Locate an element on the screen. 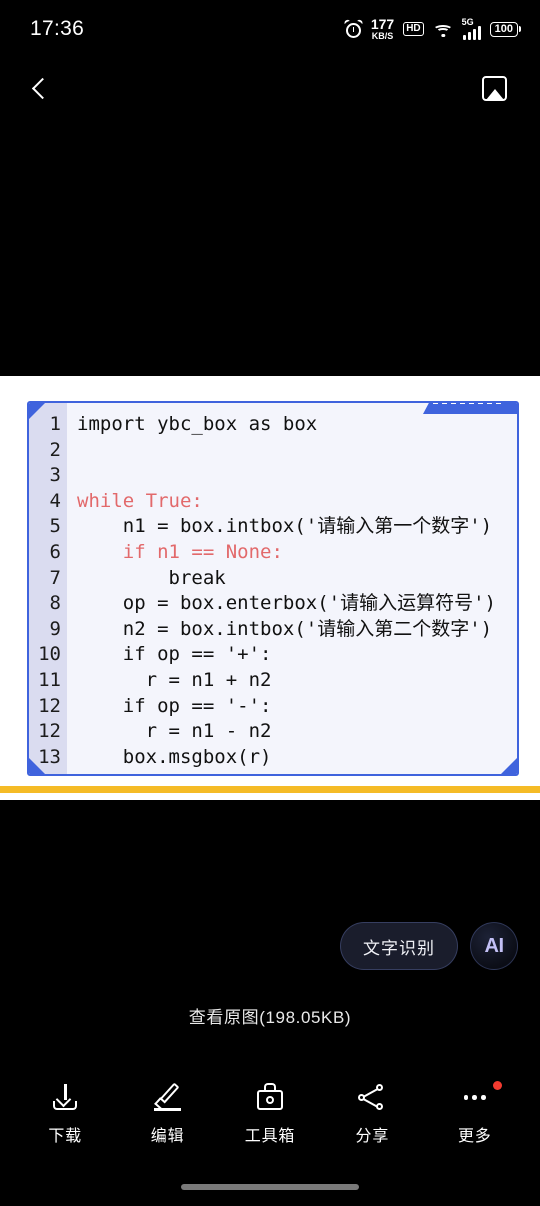 This screenshot has width=540, height=1206. dotted-decoration is located at coordinates (470, 408).